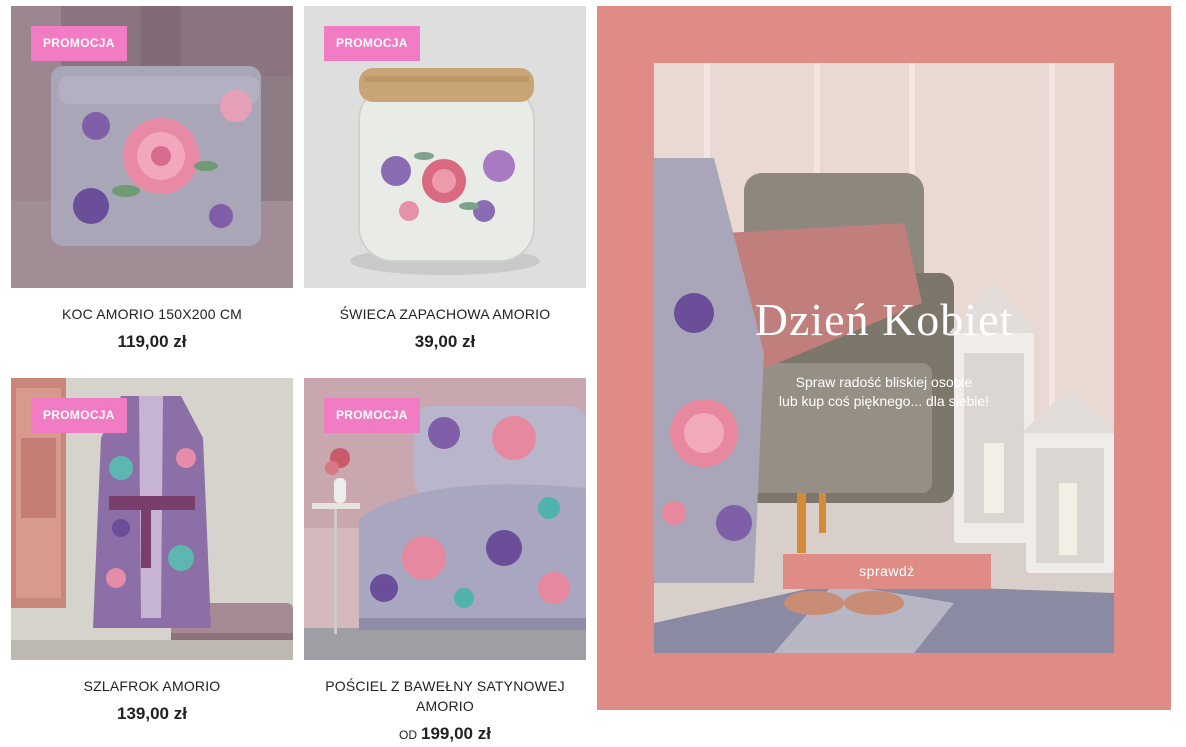 The height and width of the screenshot is (747, 1186). What do you see at coordinates (408, 735) in the screenshot?
I see `price-prefix: OD` at bounding box center [408, 735].